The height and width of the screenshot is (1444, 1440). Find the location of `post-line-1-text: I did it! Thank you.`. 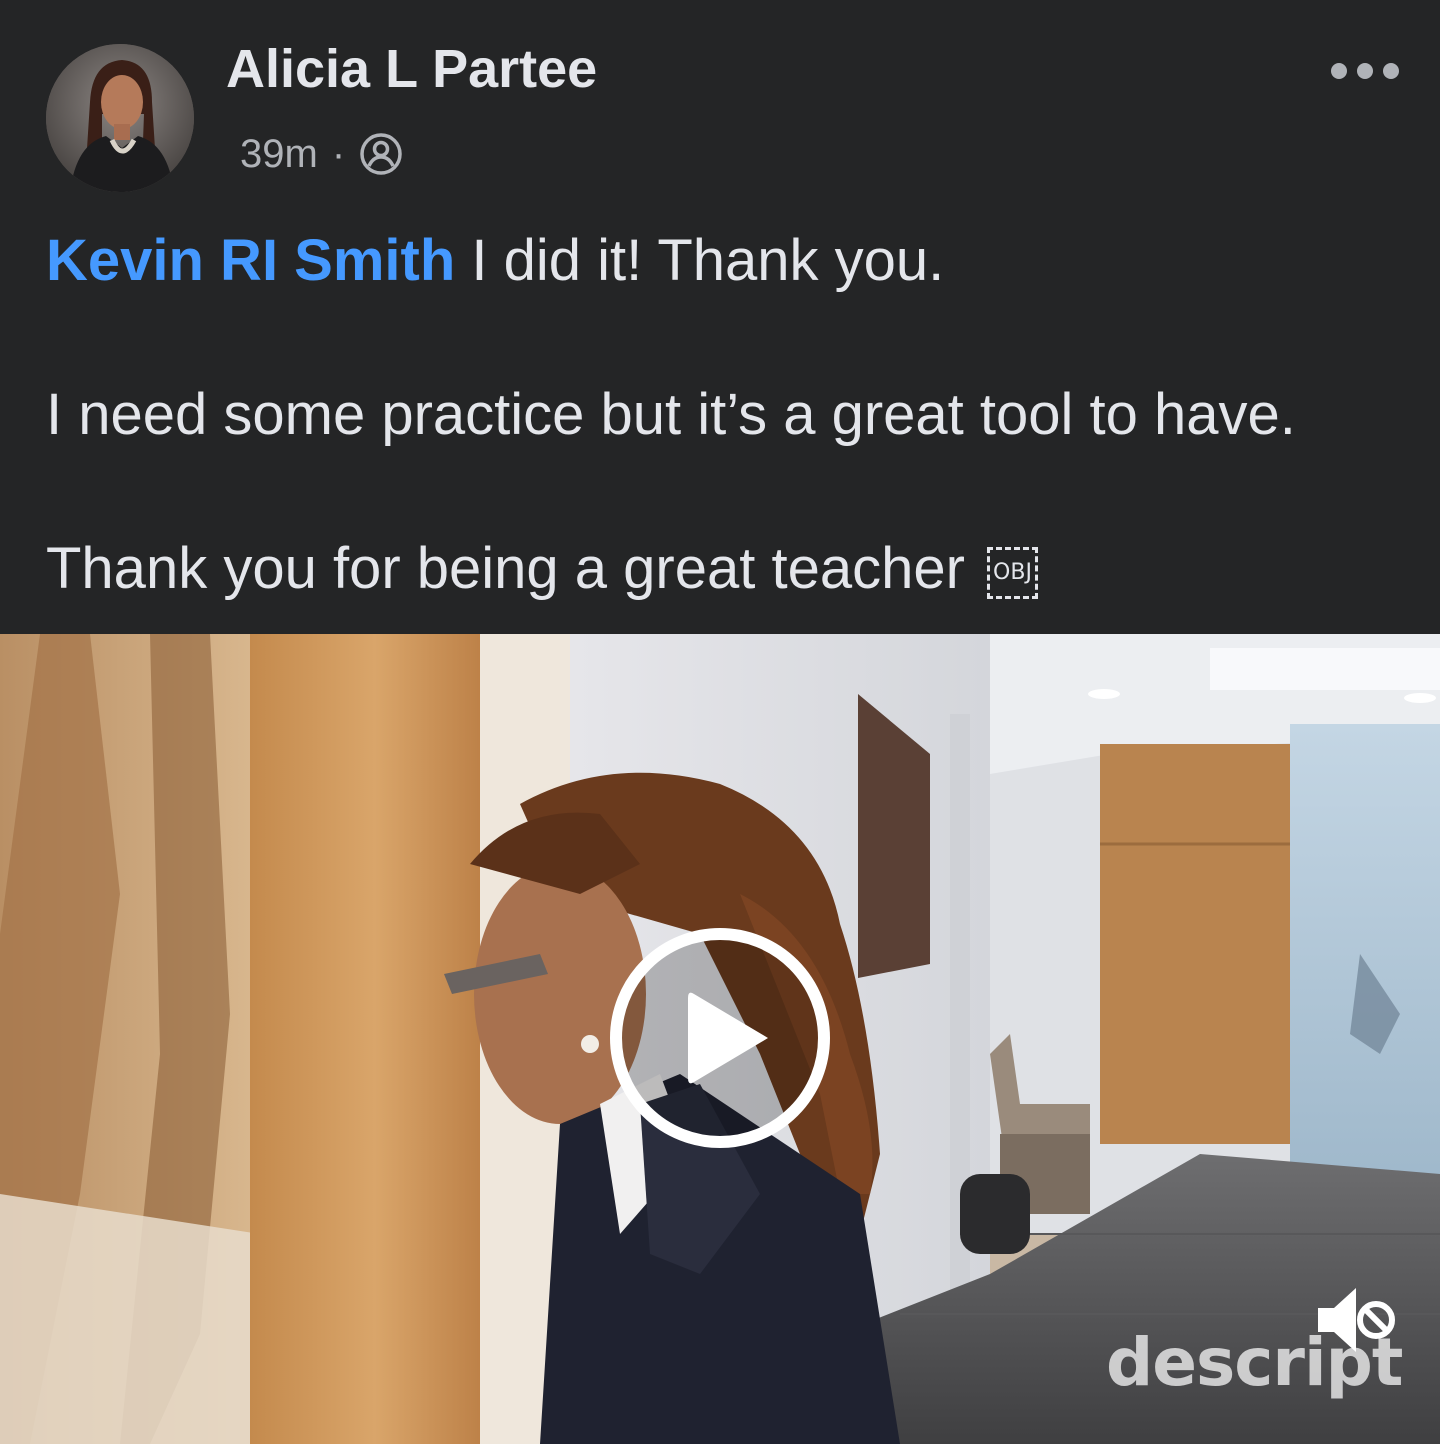

post-line-1-text: I did it! Thank you. is located at coordinates (700, 260).